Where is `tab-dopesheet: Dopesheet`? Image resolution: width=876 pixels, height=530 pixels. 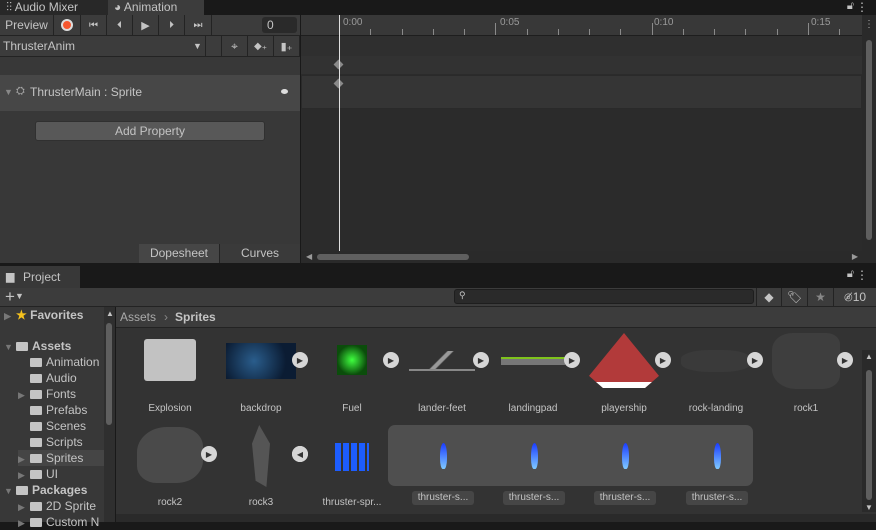 tab-dopesheet: Dopesheet is located at coordinates (179, 253).